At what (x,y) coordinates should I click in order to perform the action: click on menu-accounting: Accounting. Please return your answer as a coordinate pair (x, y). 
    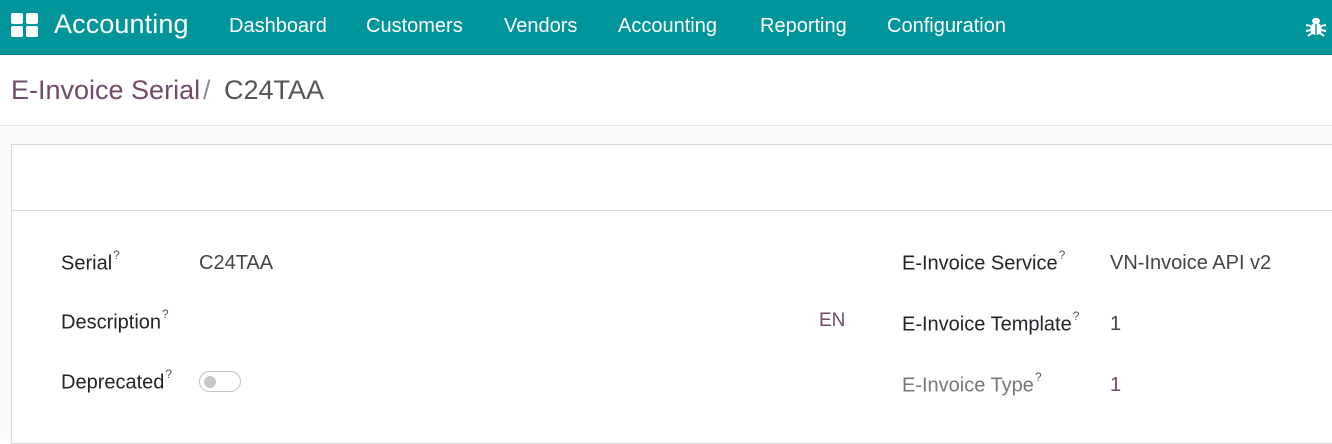
    Looking at the image, I should click on (667, 26).